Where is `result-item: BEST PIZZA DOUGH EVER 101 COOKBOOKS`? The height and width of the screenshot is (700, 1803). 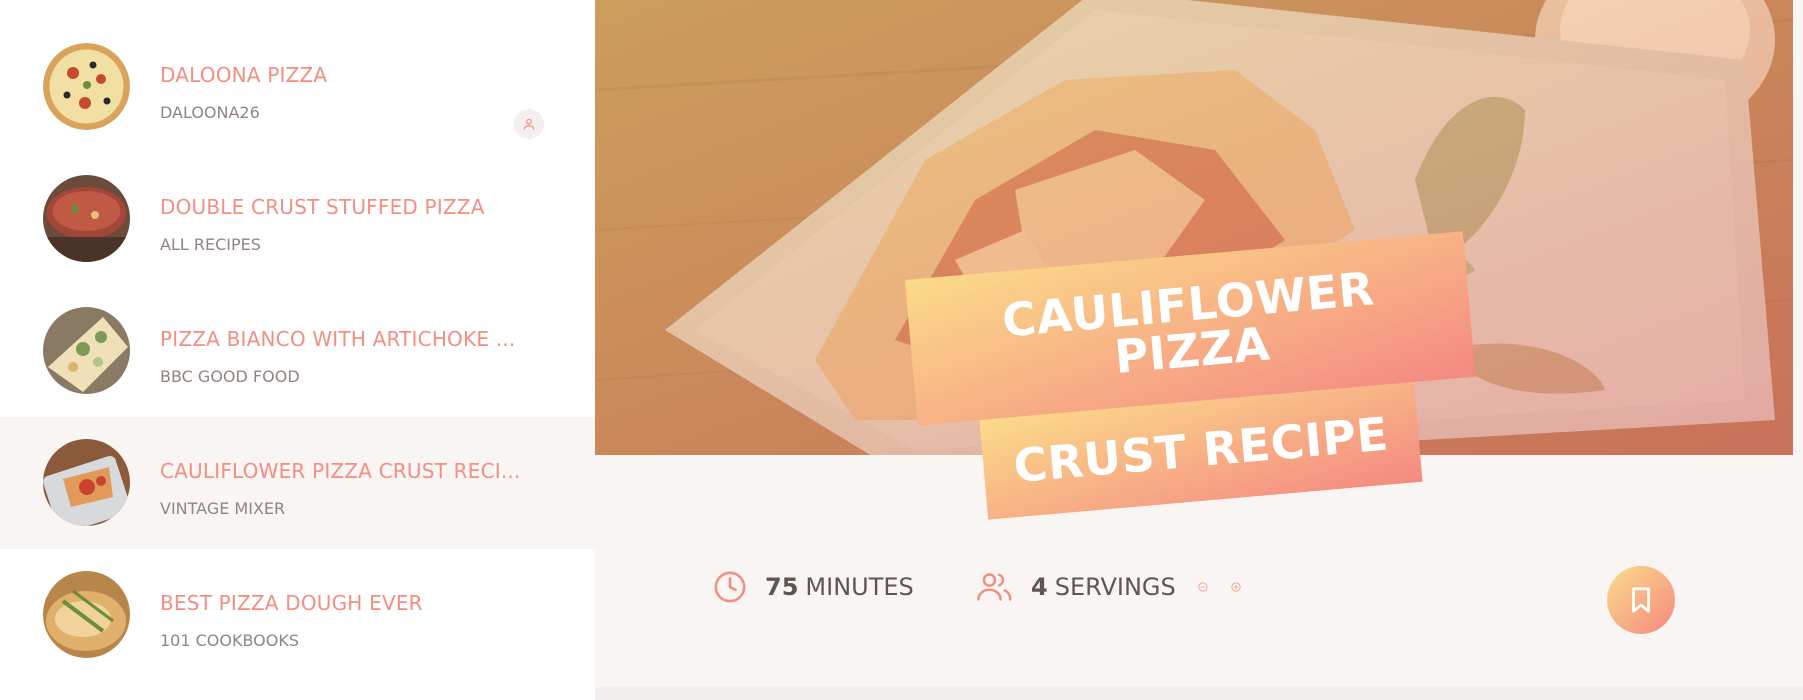 result-item: BEST PIZZA DOUGH EVER 101 COOKBOOKS is located at coordinates (297, 615).